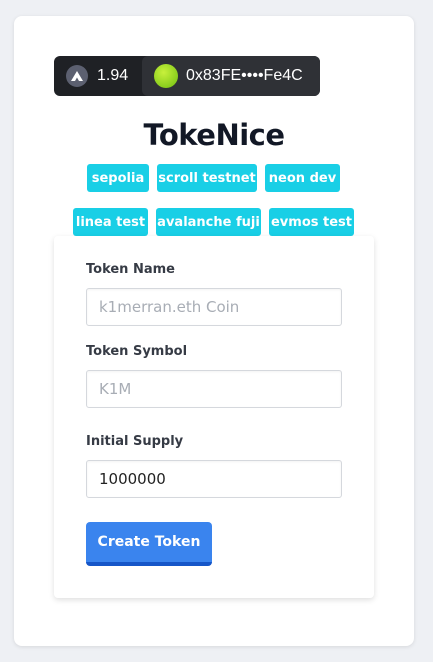 The height and width of the screenshot is (662, 433). What do you see at coordinates (214, 135) in the screenshot?
I see `app-title: TokeNice` at bounding box center [214, 135].